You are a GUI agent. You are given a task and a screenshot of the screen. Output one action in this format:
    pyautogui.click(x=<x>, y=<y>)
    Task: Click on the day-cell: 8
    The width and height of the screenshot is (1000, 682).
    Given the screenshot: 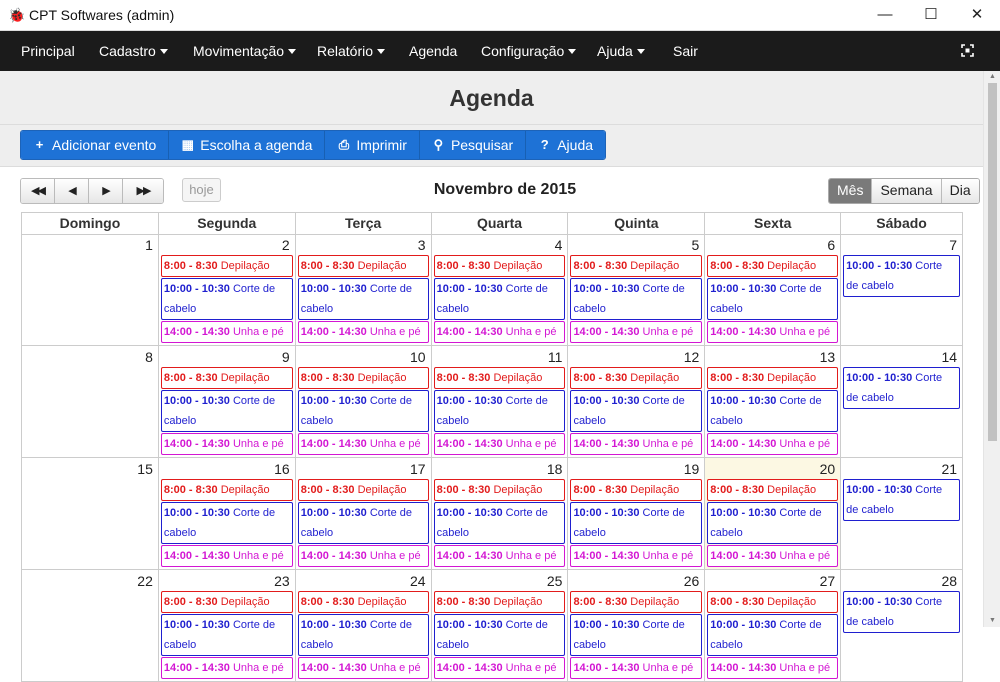 What is the action you would take?
    pyautogui.click(x=90, y=402)
    